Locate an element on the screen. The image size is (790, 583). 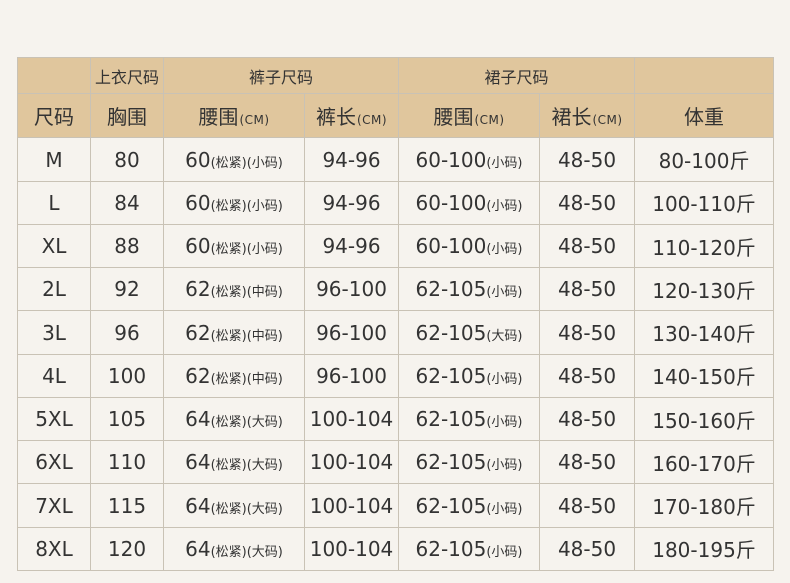
cell-chest: 96 is located at coordinates (127, 332).